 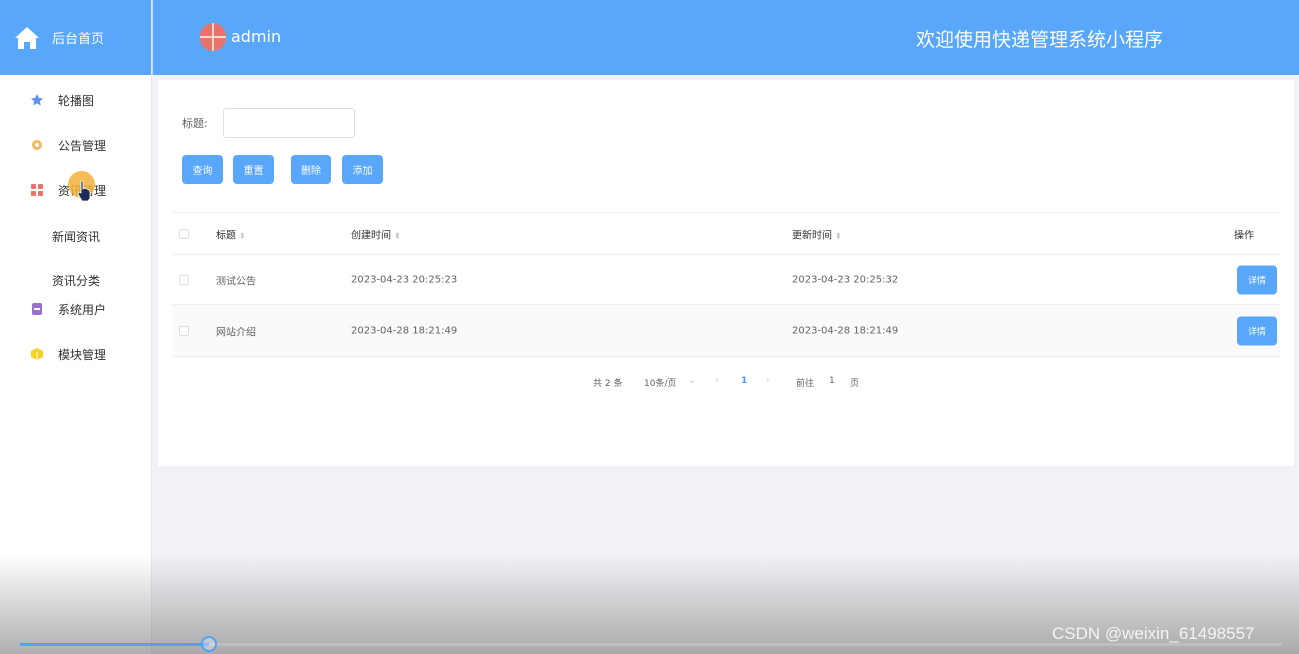 I want to click on cube-icon, so click(x=37, y=354).